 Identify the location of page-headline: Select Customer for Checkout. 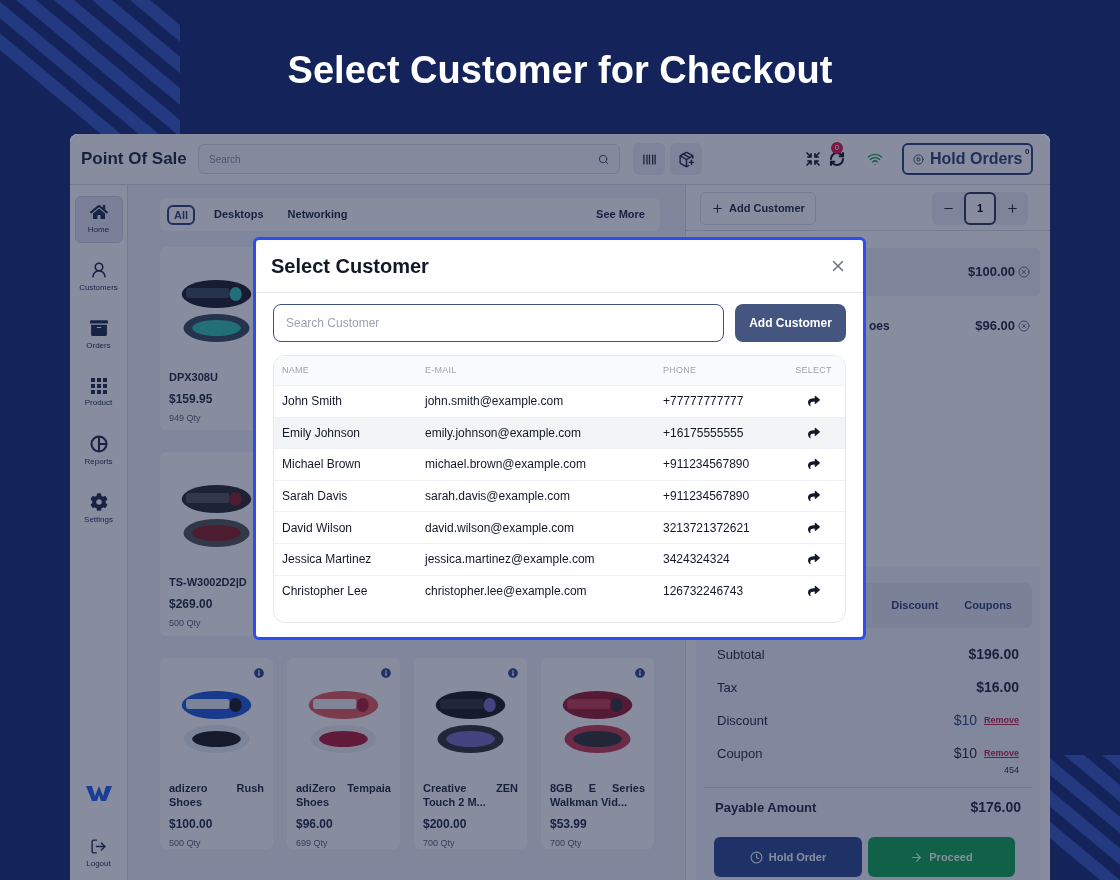
(560, 70).